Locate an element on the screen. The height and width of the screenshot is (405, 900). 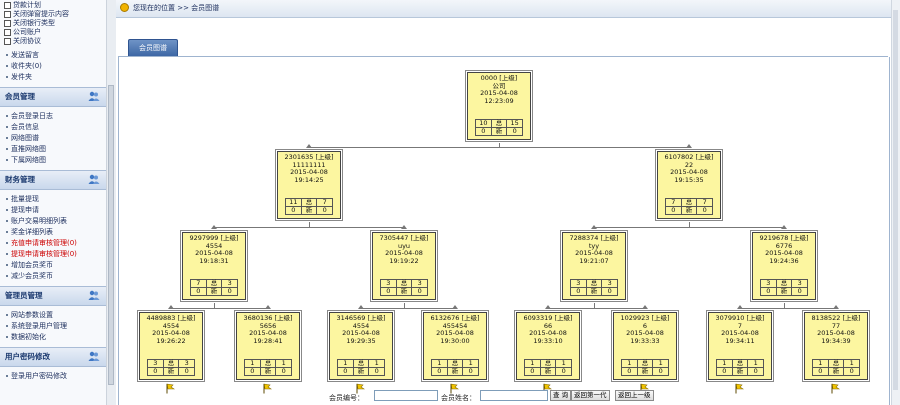
sidebar-item: 会员登录日志 is located at coordinates (54, 116).